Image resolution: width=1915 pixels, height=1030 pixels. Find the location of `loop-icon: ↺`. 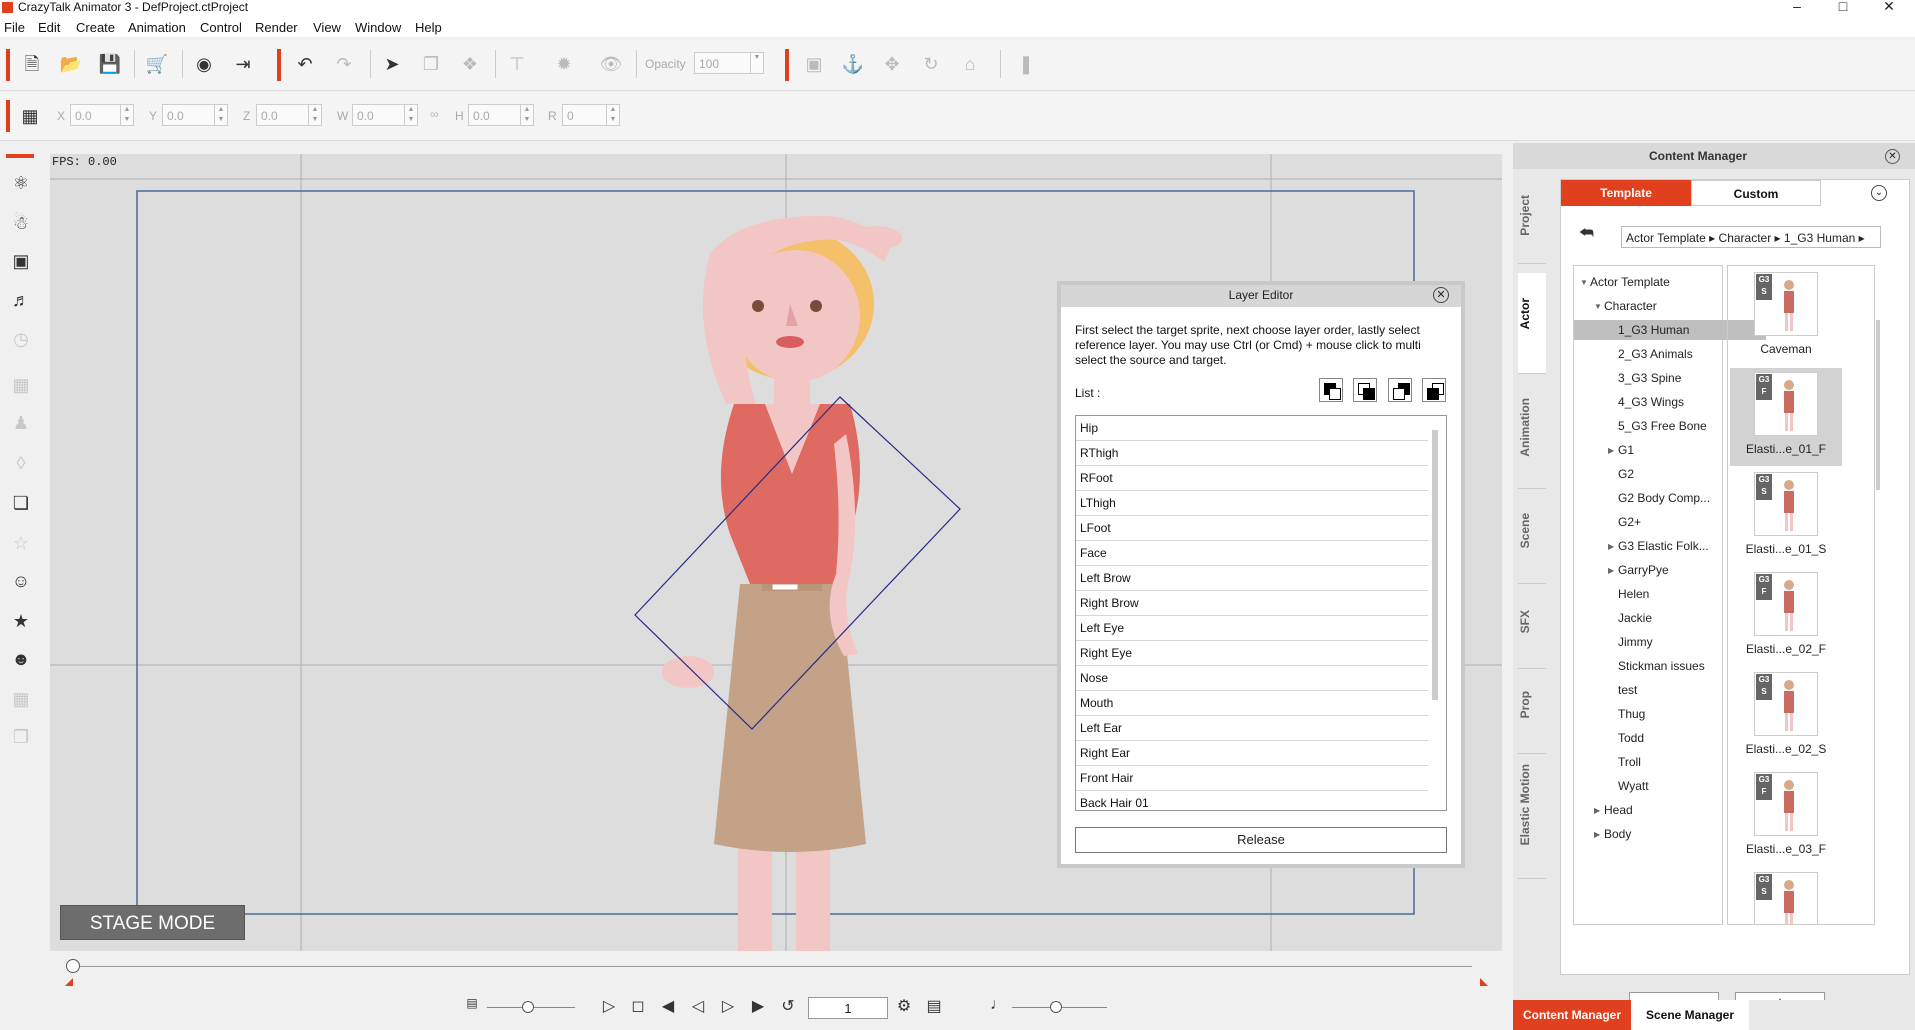

loop-icon: ↺ is located at coordinates (788, 1006).